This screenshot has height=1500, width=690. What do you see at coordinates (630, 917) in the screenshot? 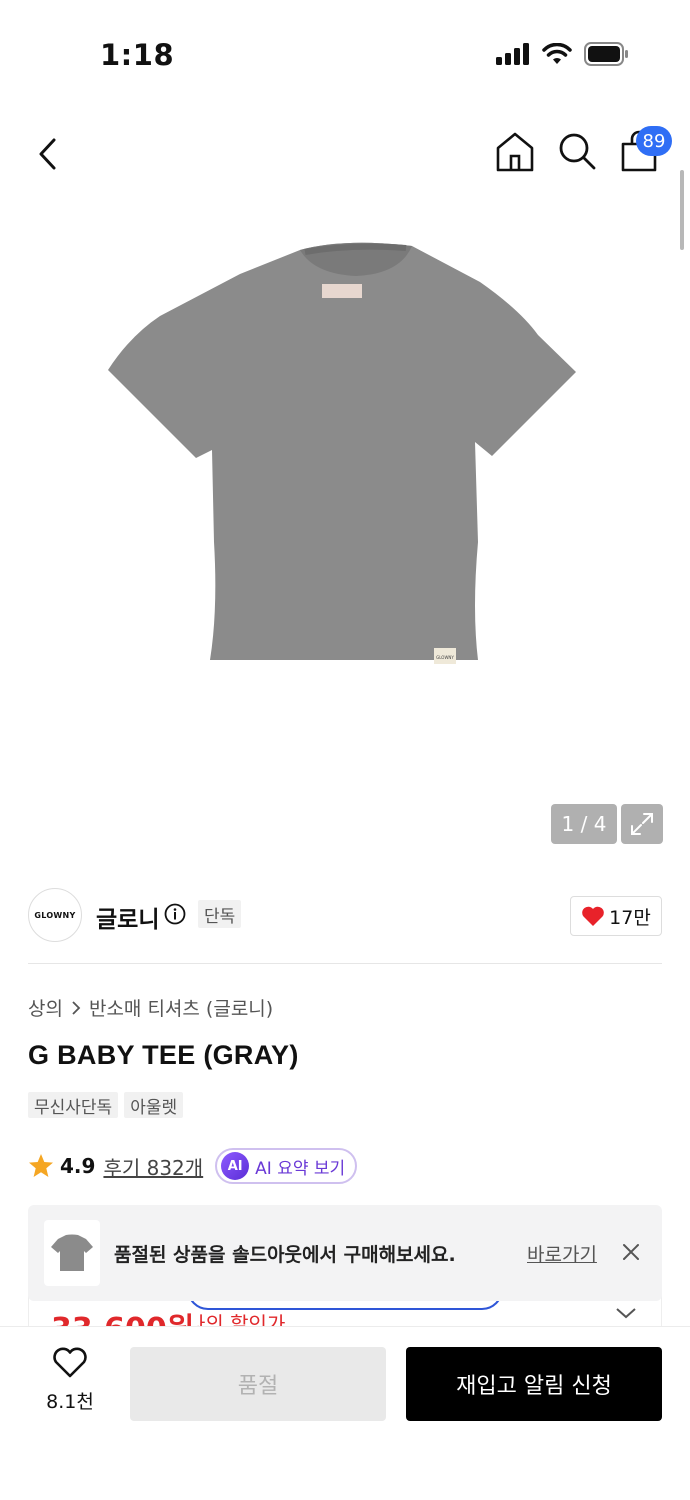
I see `brand-like-count: 17만` at bounding box center [630, 917].